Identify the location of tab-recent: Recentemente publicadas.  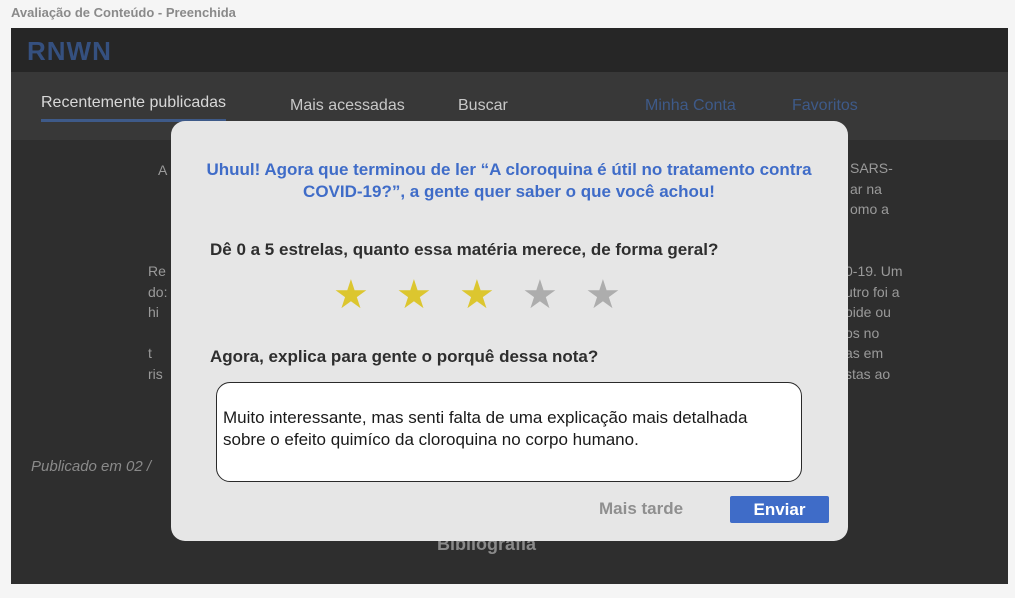
(134, 108).